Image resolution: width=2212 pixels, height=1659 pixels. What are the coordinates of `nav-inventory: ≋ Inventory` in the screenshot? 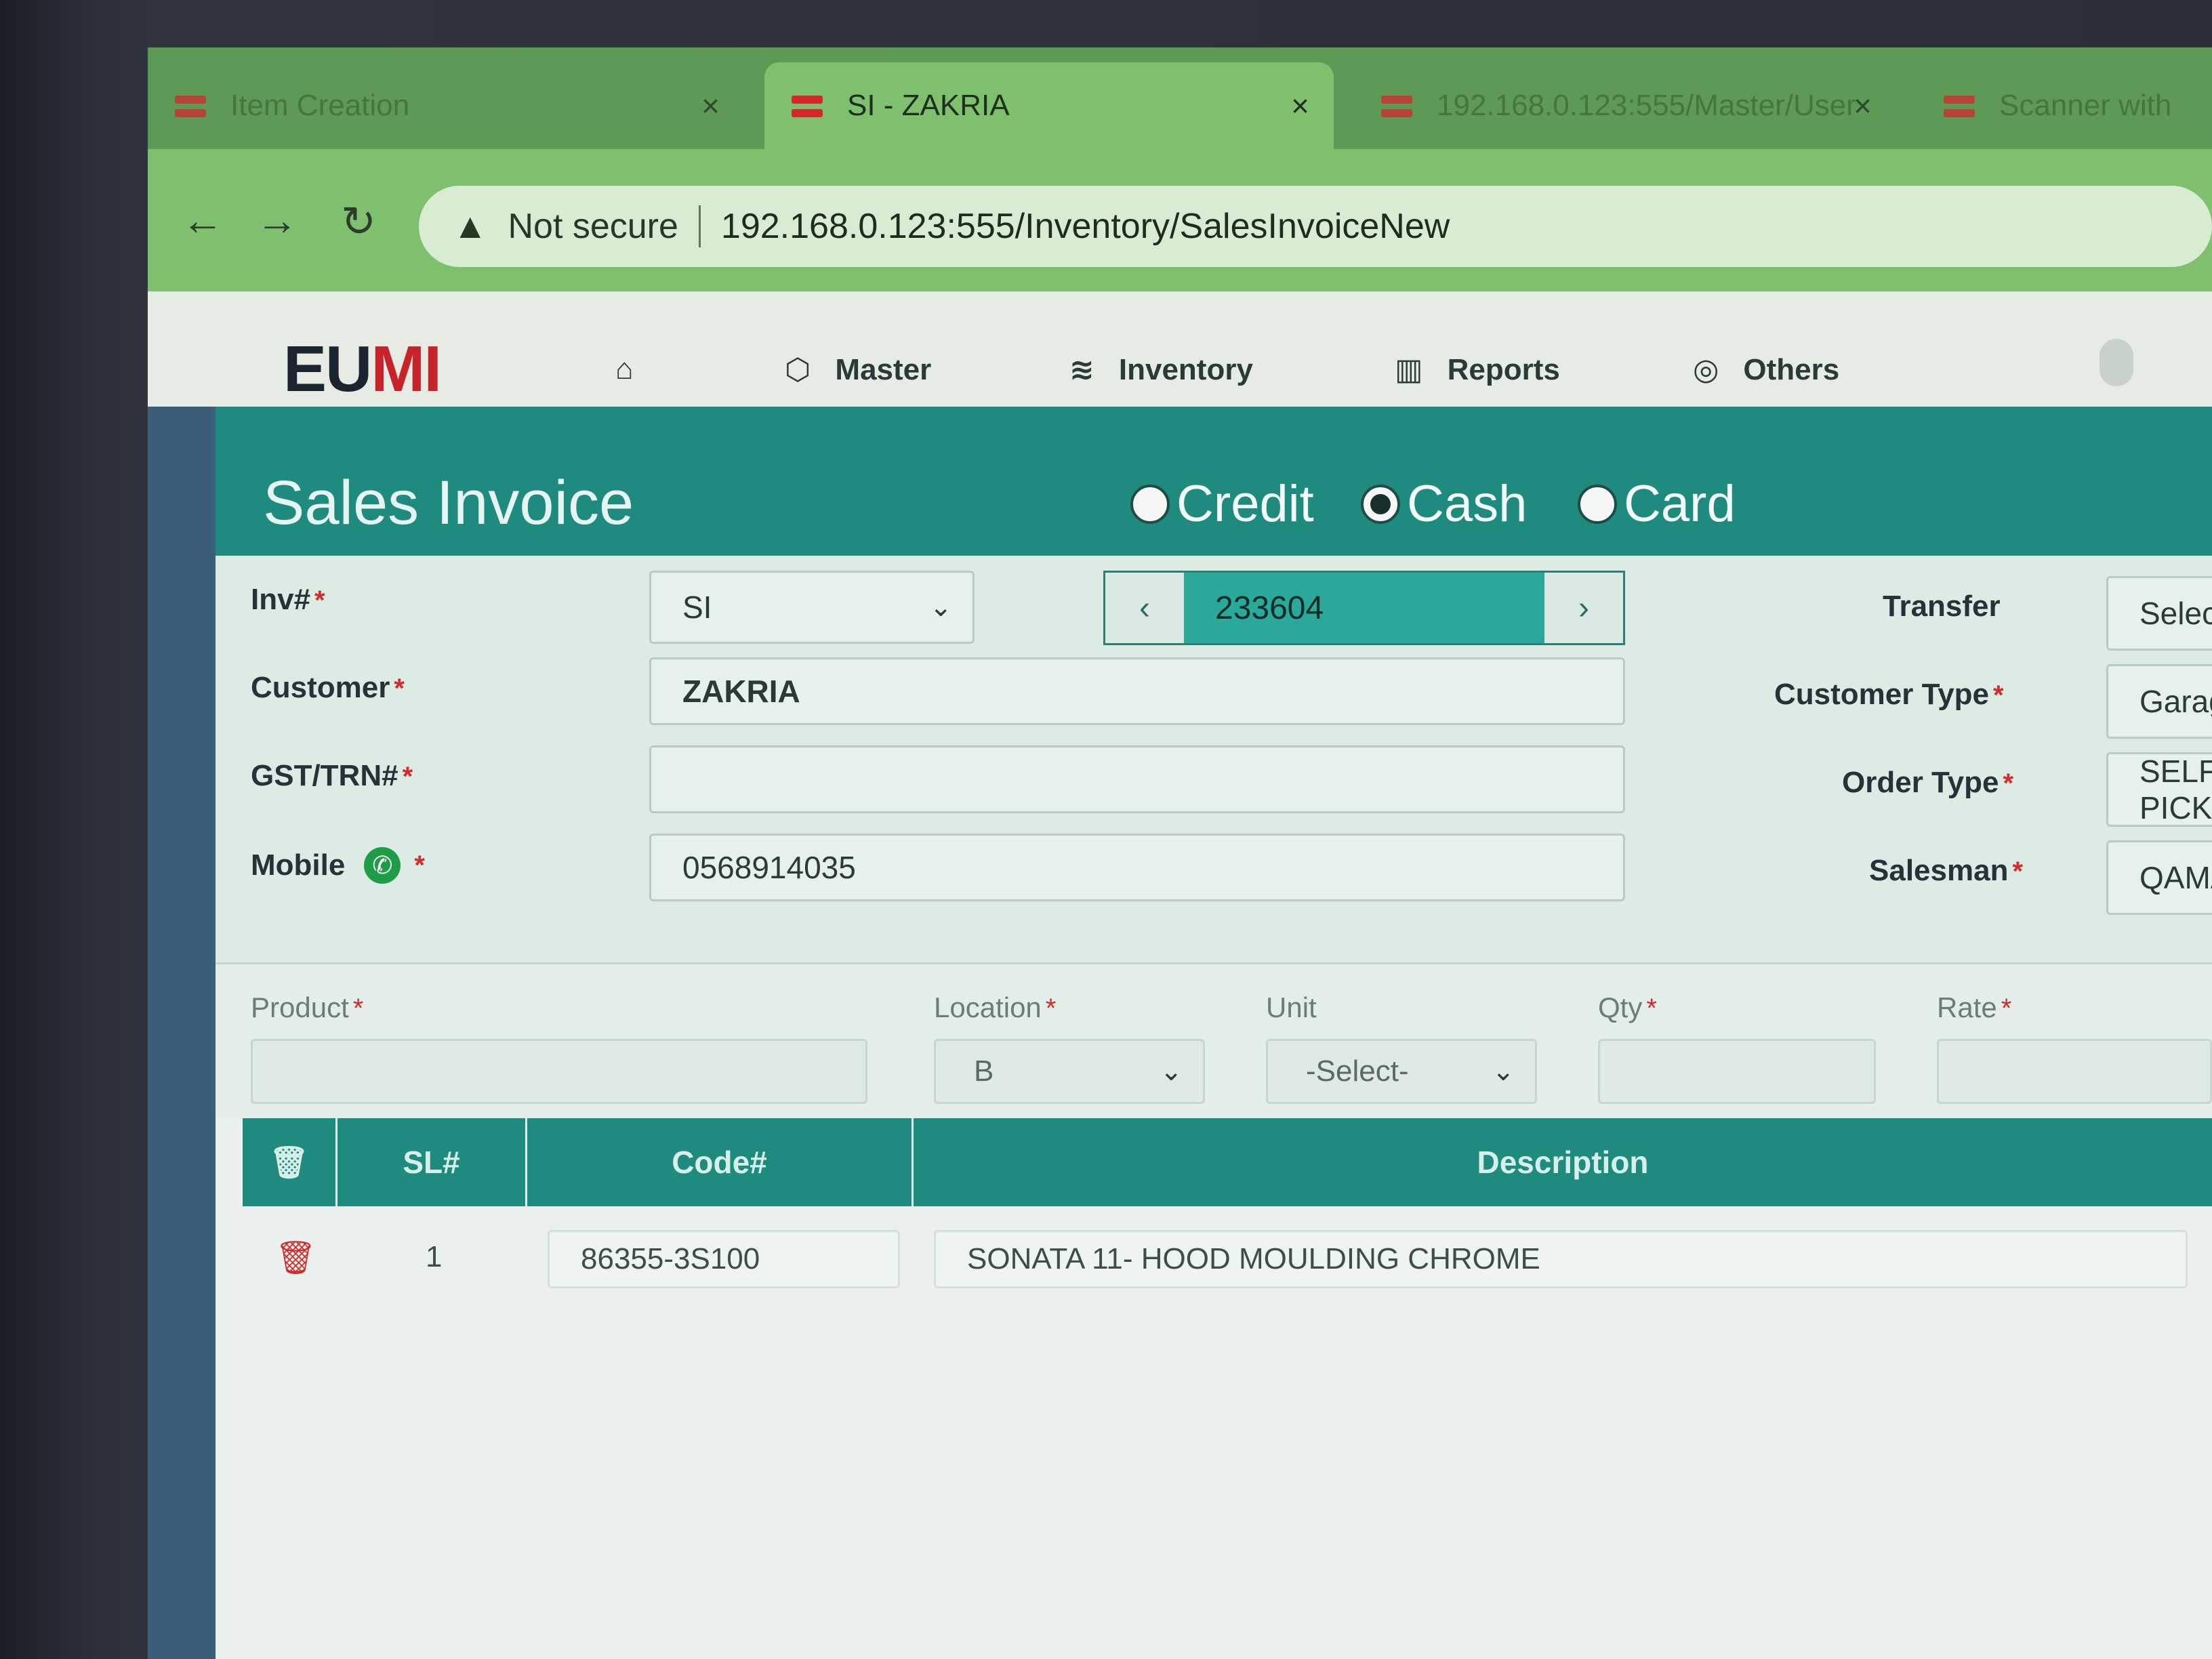 It's located at (1161, 370).